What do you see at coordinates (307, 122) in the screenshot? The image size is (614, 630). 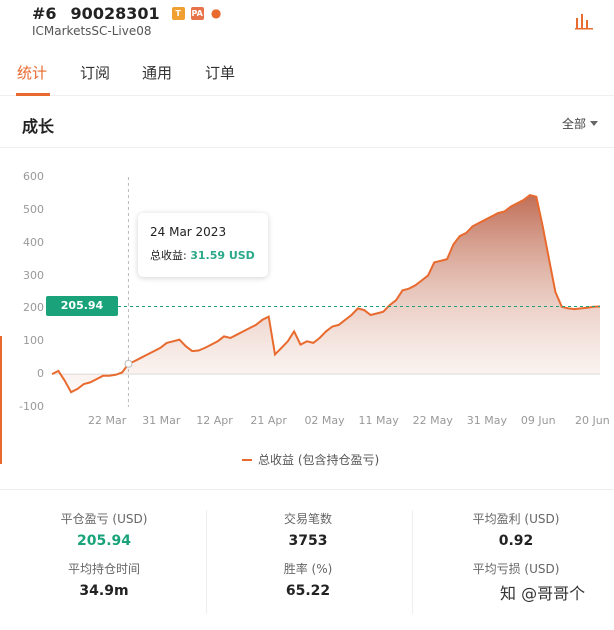 I see `growth-section-header: 成长 全部` at bounding box center [307, 122].